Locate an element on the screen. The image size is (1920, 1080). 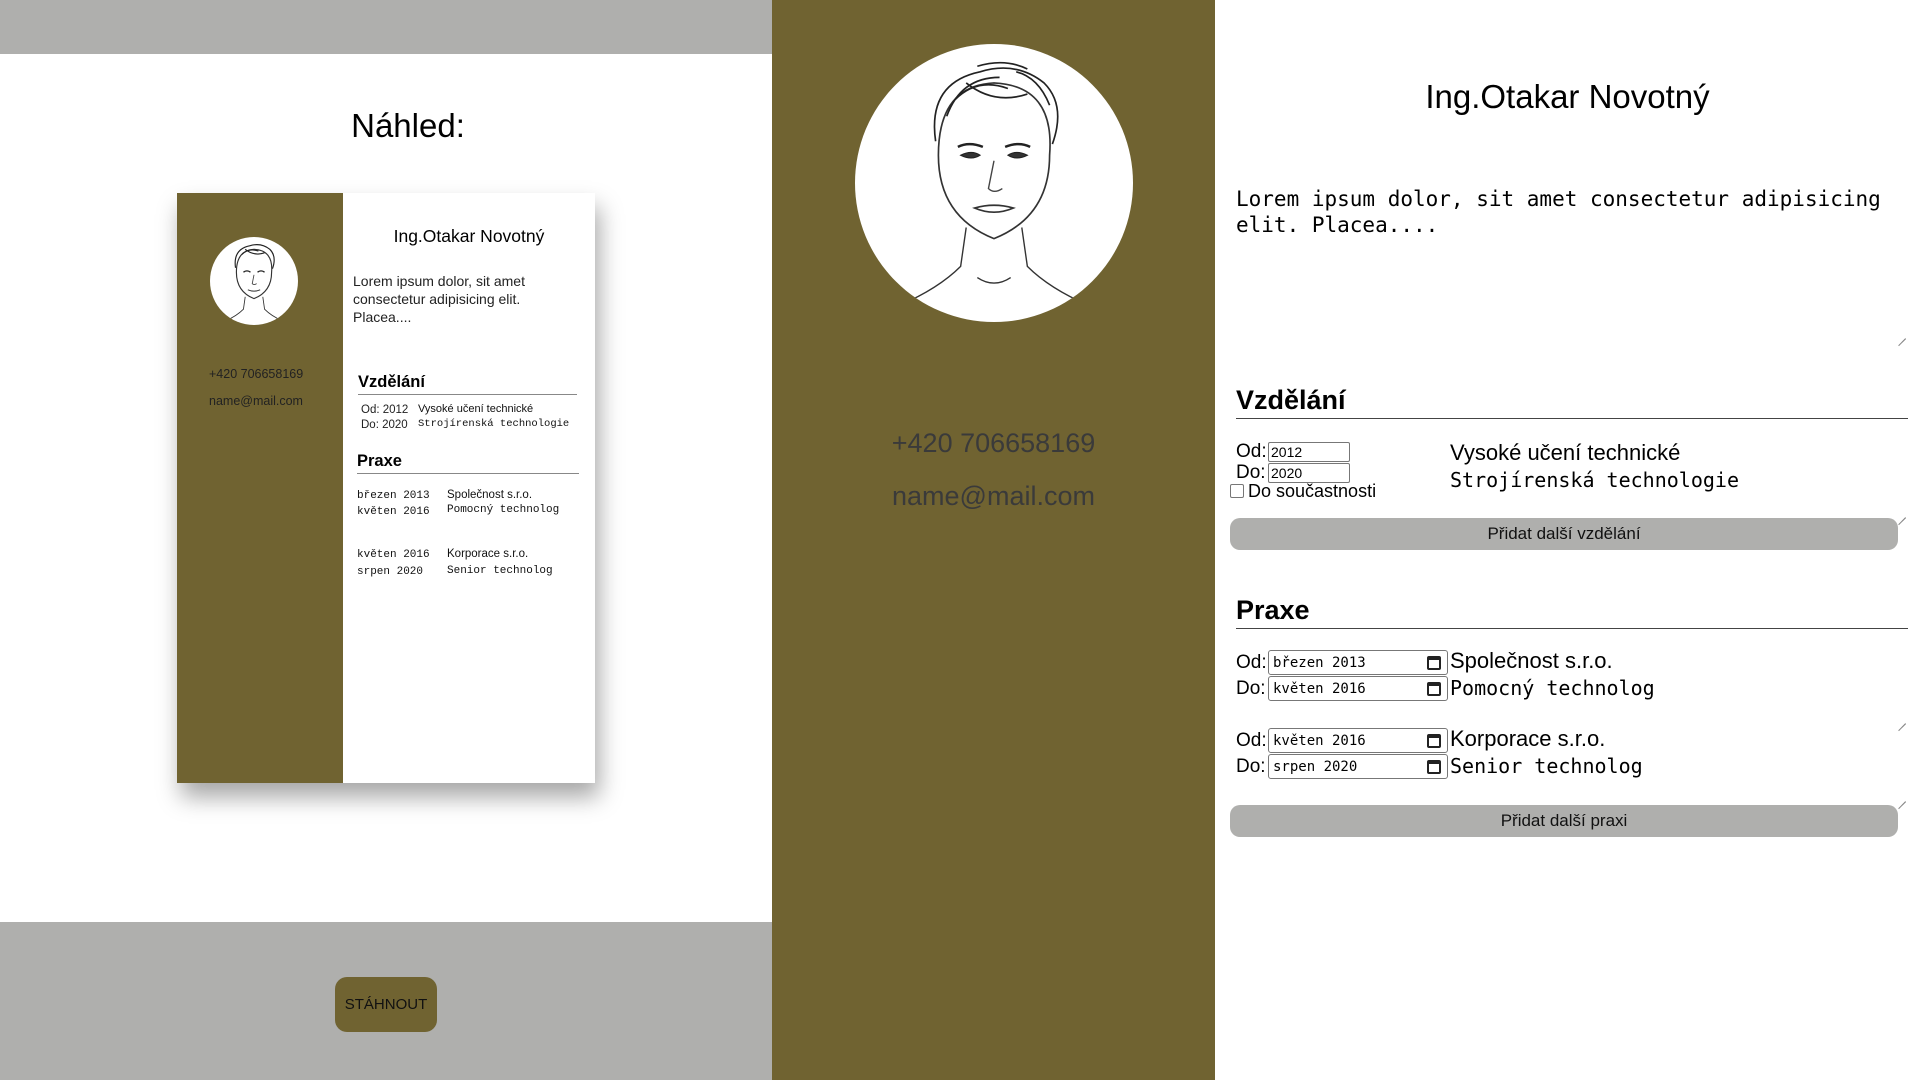
cv-preview-job2-company: Korporace s.r.o. is located at coordinates (488, 554).